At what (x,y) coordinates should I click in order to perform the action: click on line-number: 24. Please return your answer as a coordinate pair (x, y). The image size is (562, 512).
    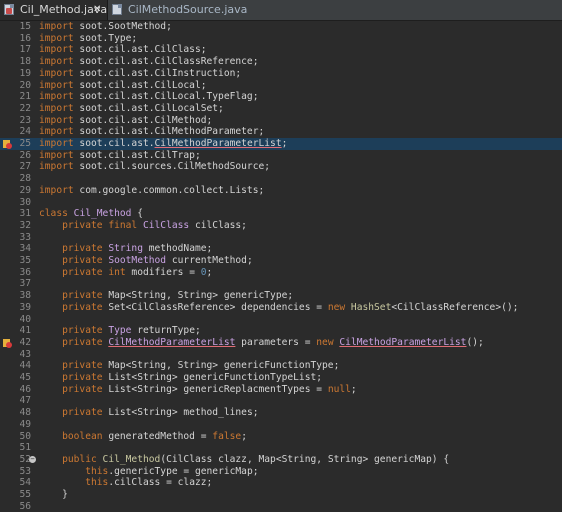
    Looking at the image, I should click on (25, 132).